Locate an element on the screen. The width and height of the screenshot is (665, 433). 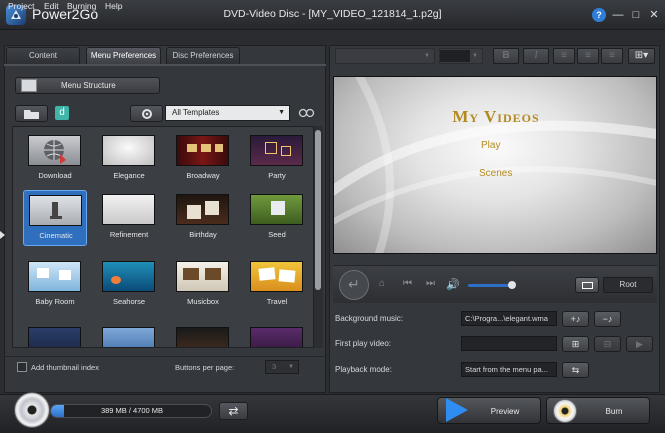
import-template-button is located at coordinates (31, 113).